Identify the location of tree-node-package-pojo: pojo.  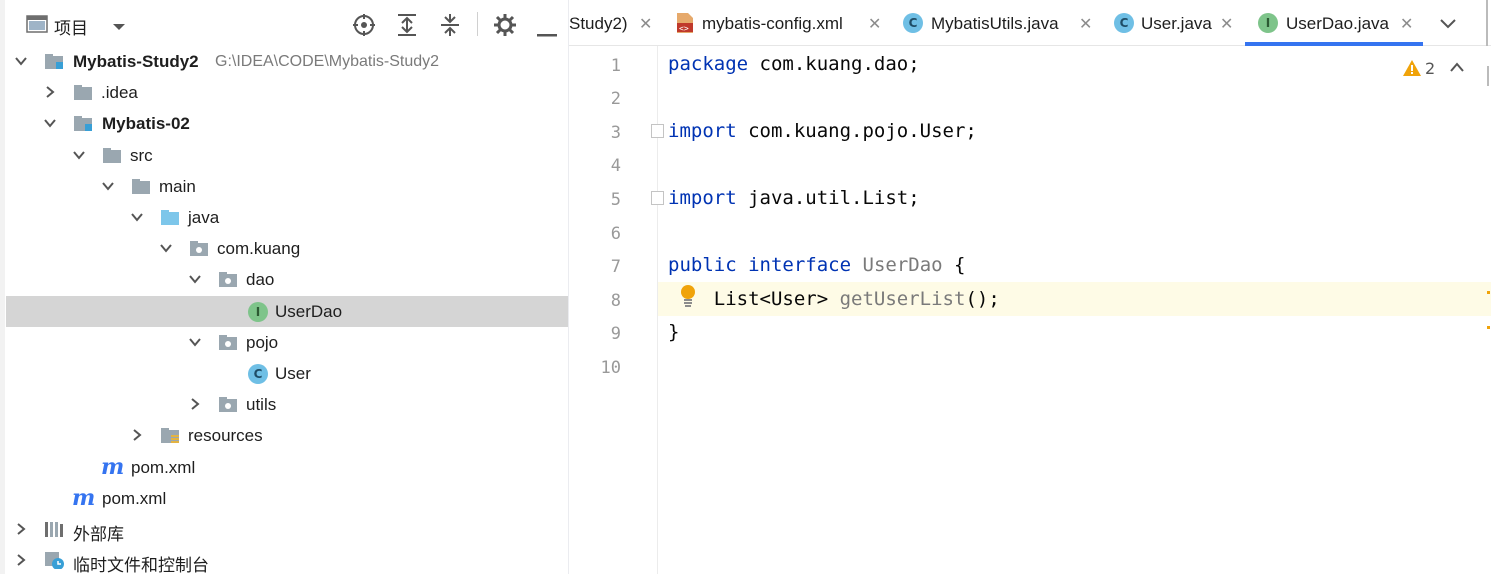
(287, 342).